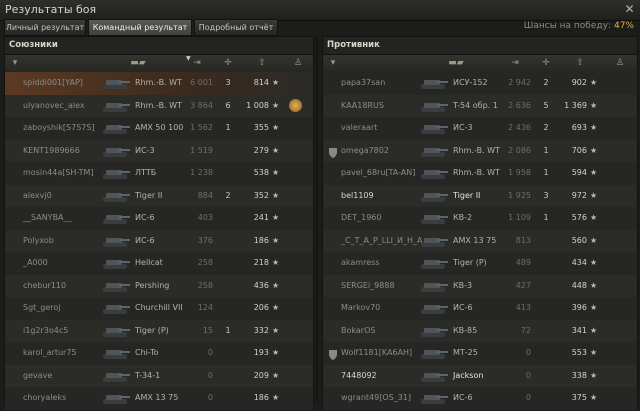 Image resolution: width=640 pixels, height=411 pixels. Describe the element at coordinates (480, 219) in the screenshot. I see `player-row: DET_1960 КВ-2 1 109 1 576 ★` at that location.